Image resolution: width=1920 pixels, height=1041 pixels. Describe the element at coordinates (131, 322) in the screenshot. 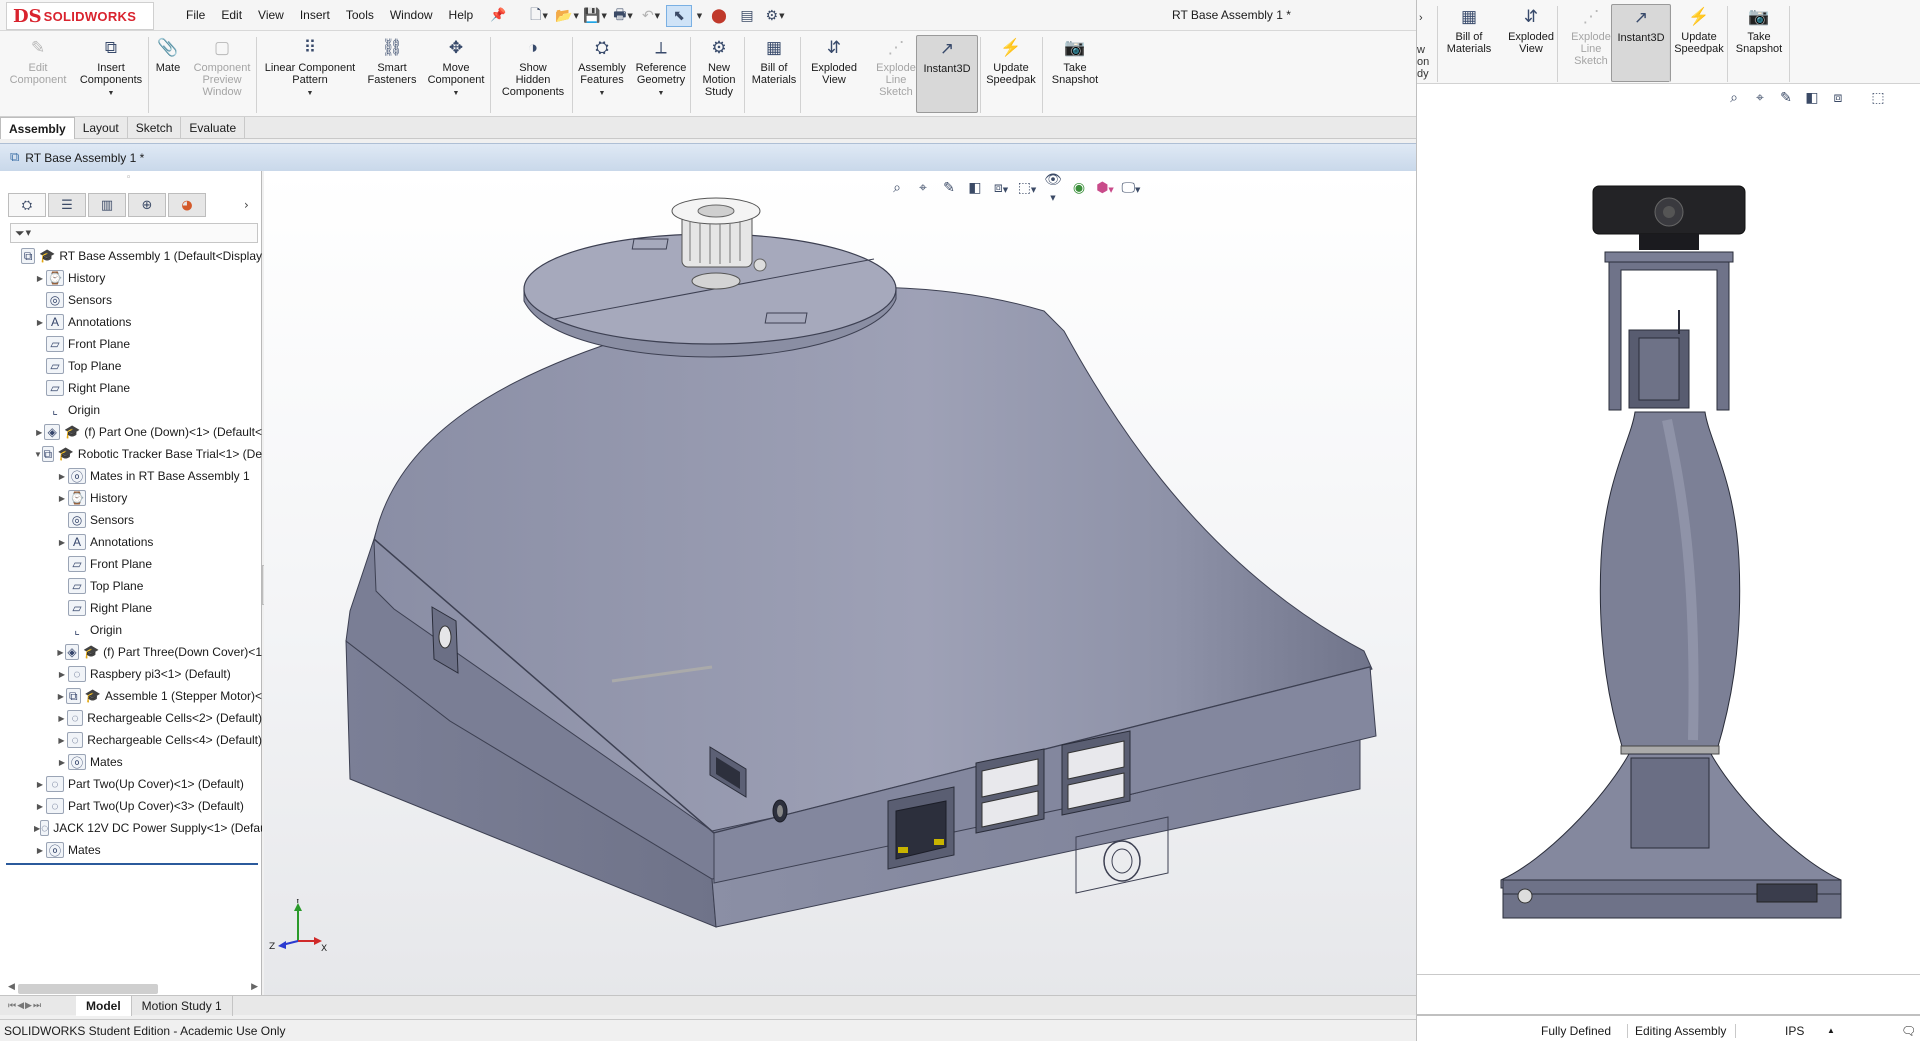

I see `tree-item: ▶ A Annotations` at that location.